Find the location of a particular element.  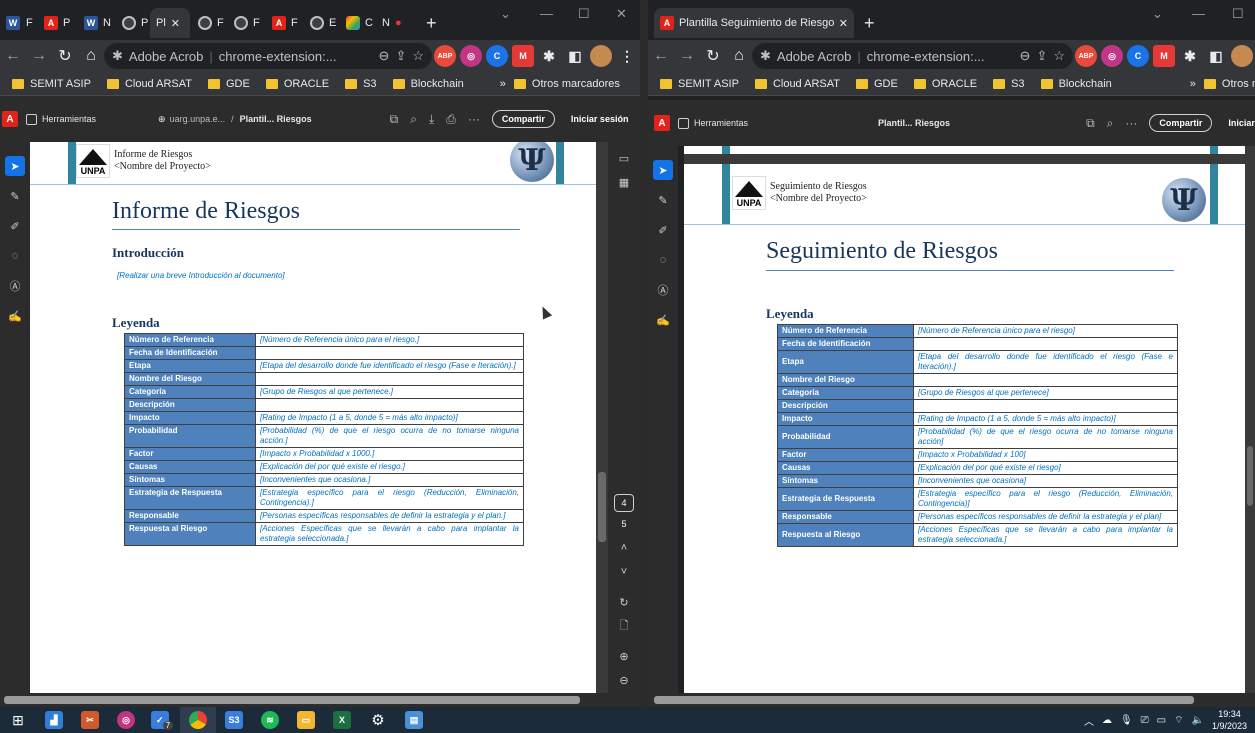

download-icon: ⤓ is located at coordinates (431, 119).